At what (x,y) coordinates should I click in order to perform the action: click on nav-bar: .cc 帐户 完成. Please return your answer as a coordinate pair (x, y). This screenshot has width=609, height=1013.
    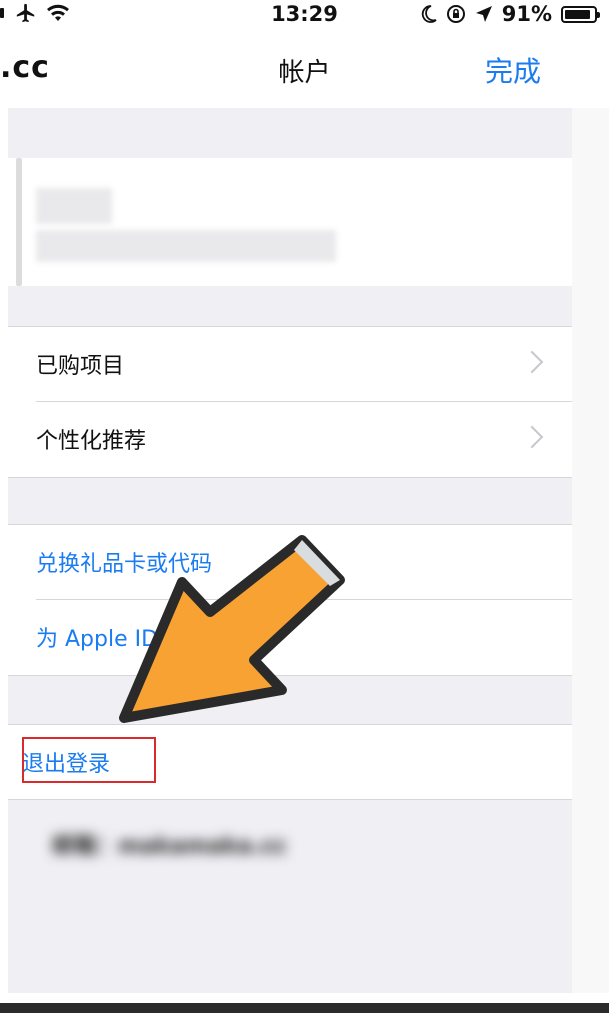
    Looking at the image, I should click on (304, 69).